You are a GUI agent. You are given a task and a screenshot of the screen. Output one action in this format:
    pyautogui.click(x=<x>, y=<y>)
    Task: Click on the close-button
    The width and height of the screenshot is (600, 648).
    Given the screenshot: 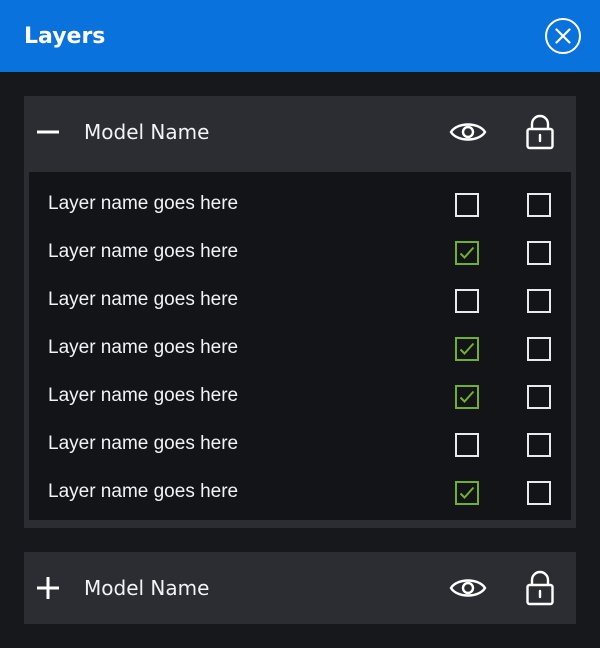 What is the action you would take?
    pyautogui.click(x=563, y=36)
    